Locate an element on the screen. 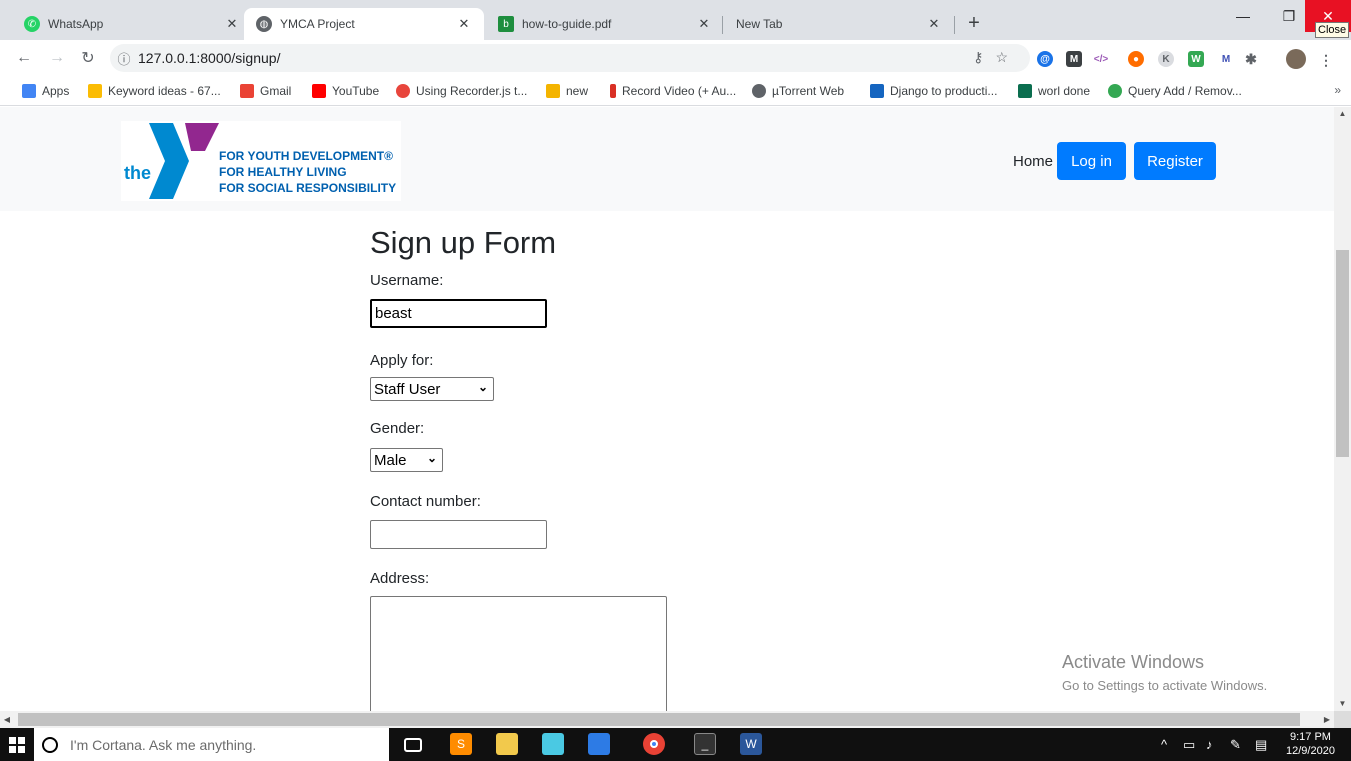  address-bar: ⓘ 127.0.0.1:8000/signup/ ⚷☆ is located at coordinates (570, 58).